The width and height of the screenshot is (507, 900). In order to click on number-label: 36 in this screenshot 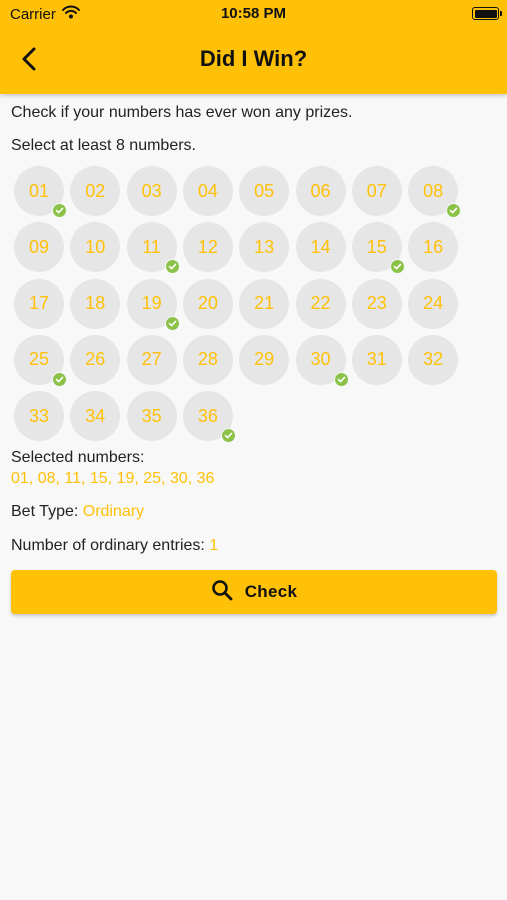, I will do `click(207, 415)`.